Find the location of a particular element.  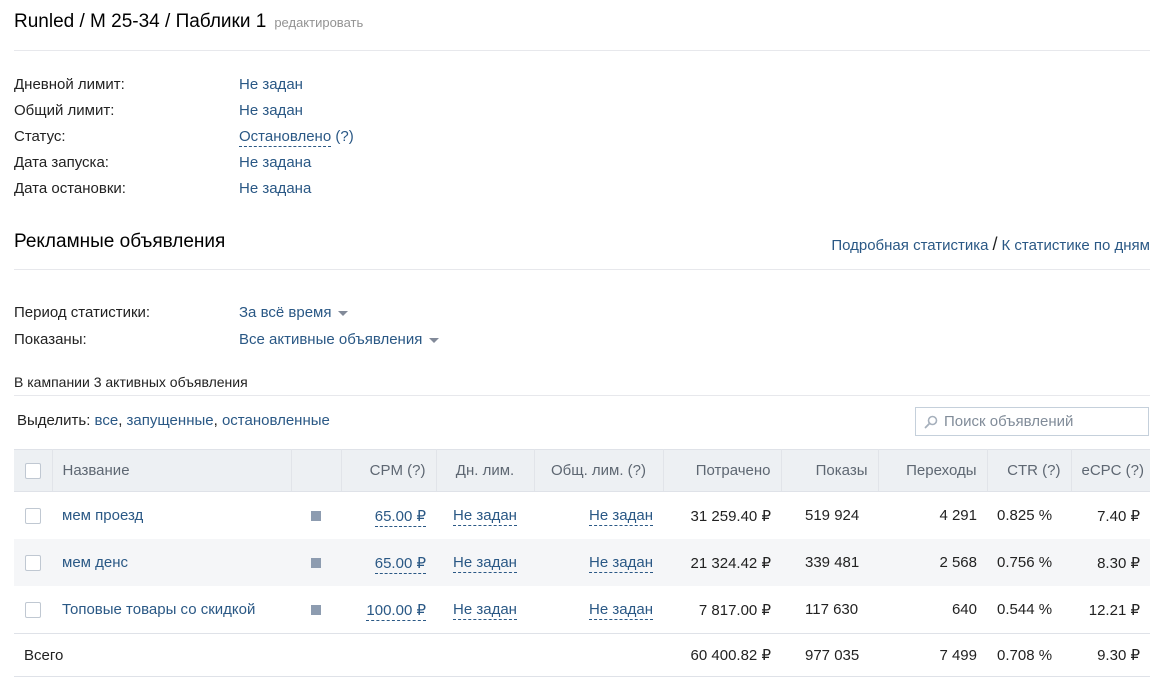

ctr-cell: 0.756 % is located at coordinates (1029, 562).